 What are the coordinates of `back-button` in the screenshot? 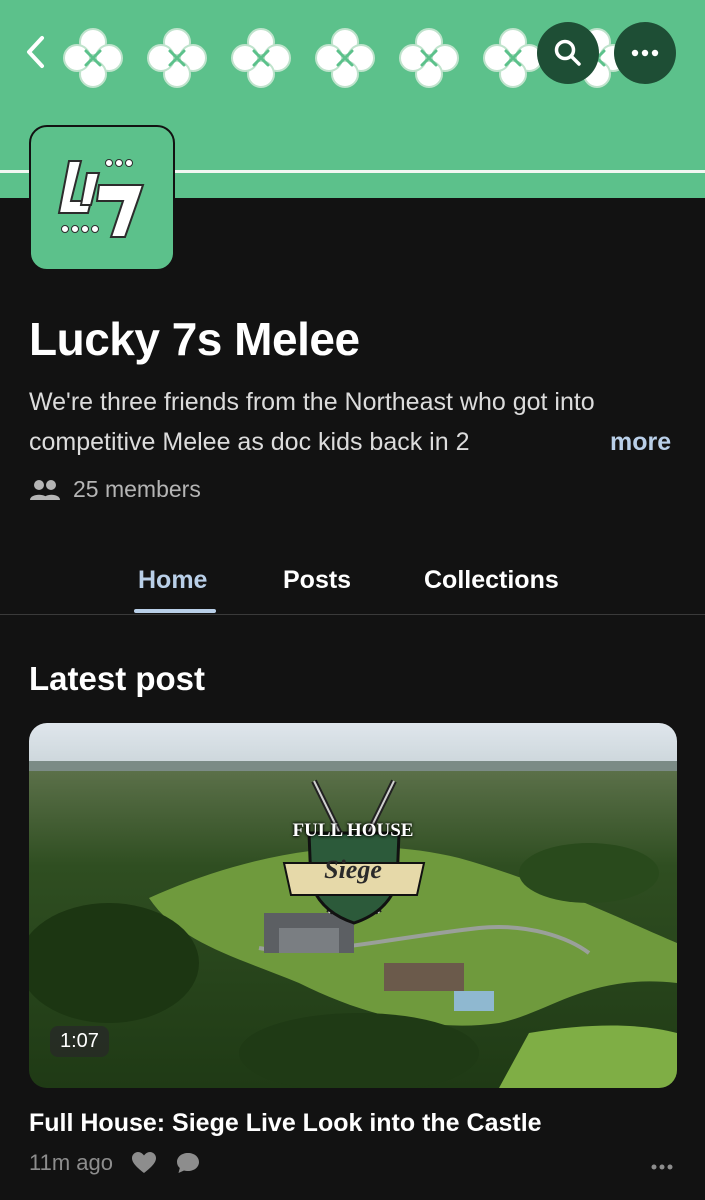 It's located at (36, 52).